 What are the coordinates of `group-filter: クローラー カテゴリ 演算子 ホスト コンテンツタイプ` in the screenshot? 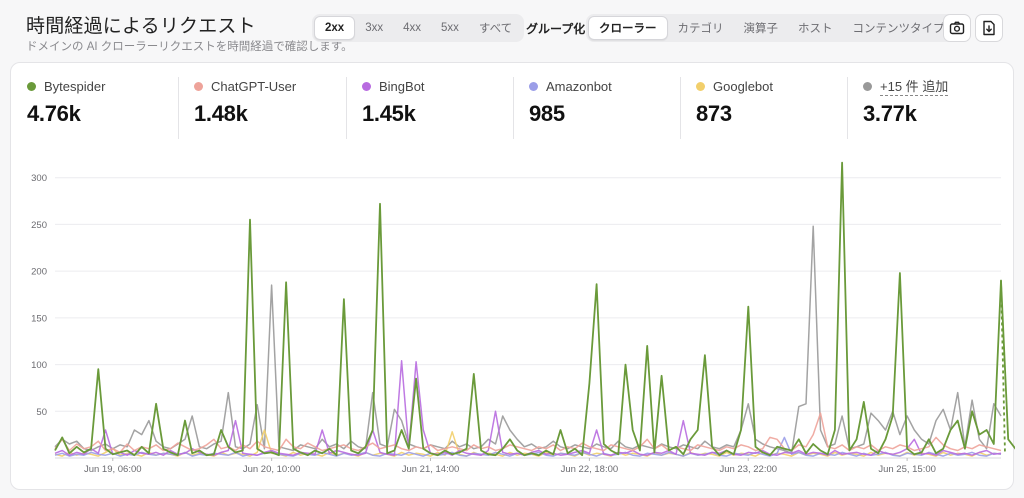 It's located at (771, 28).